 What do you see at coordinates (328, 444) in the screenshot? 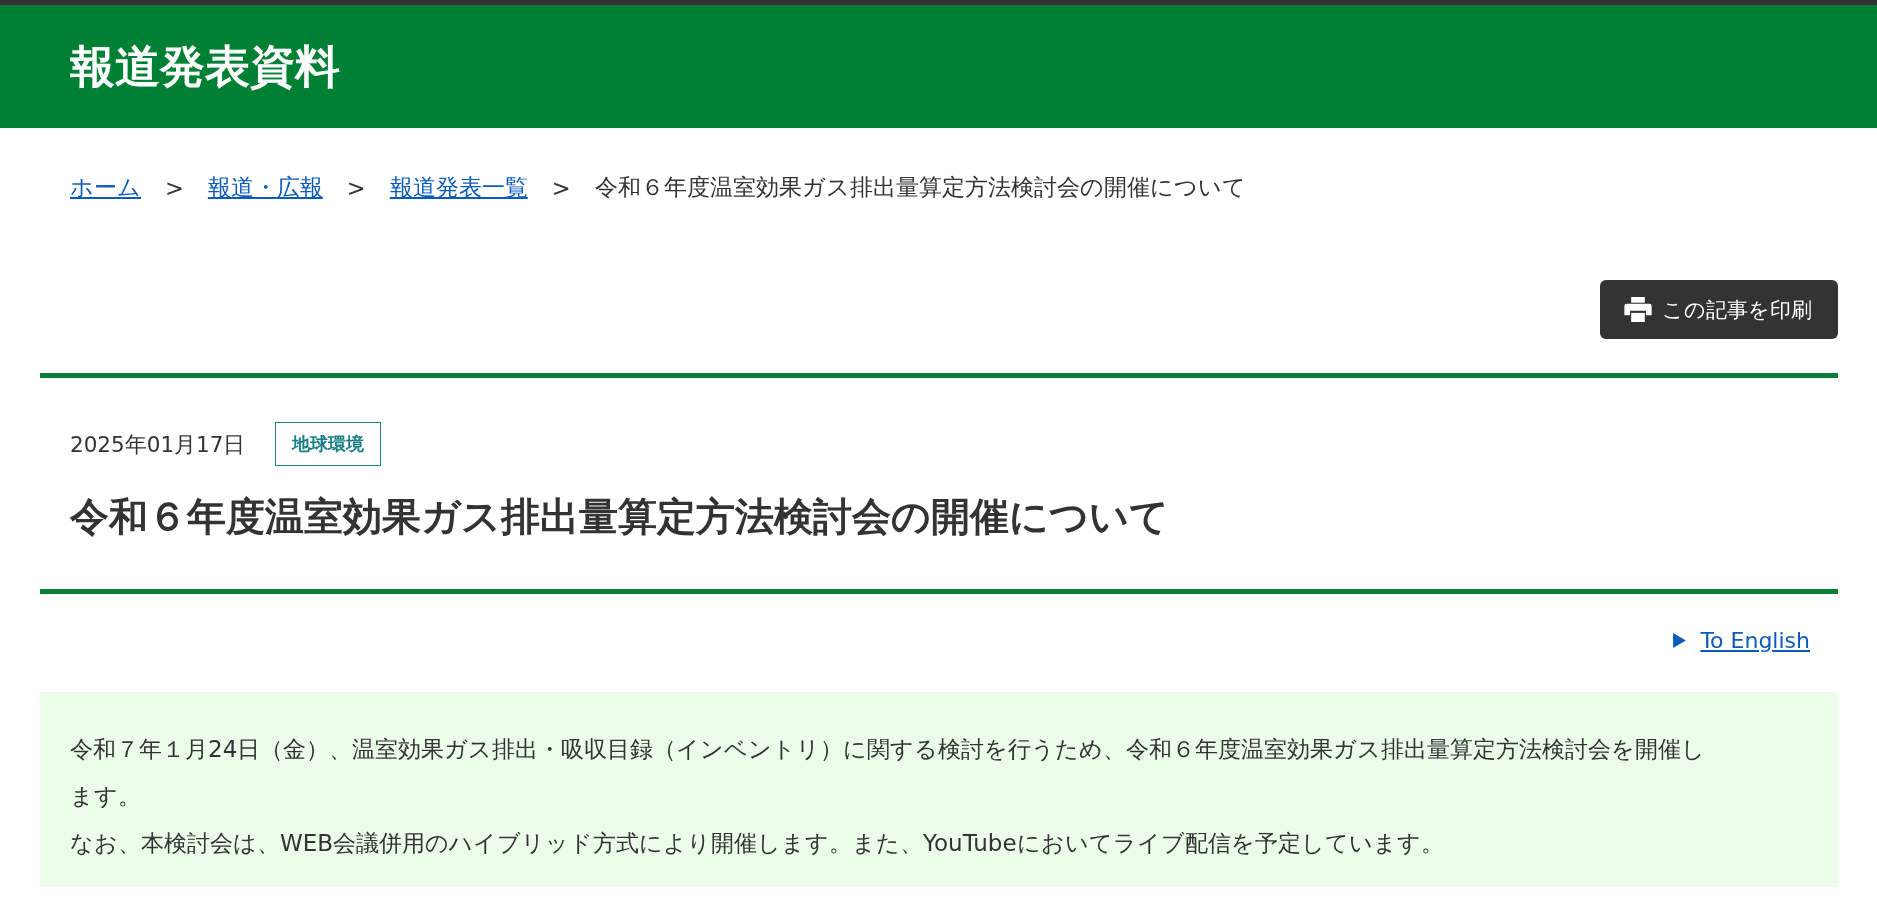
I see `category-tag: 地球環境` at bounding box center [328, 444].